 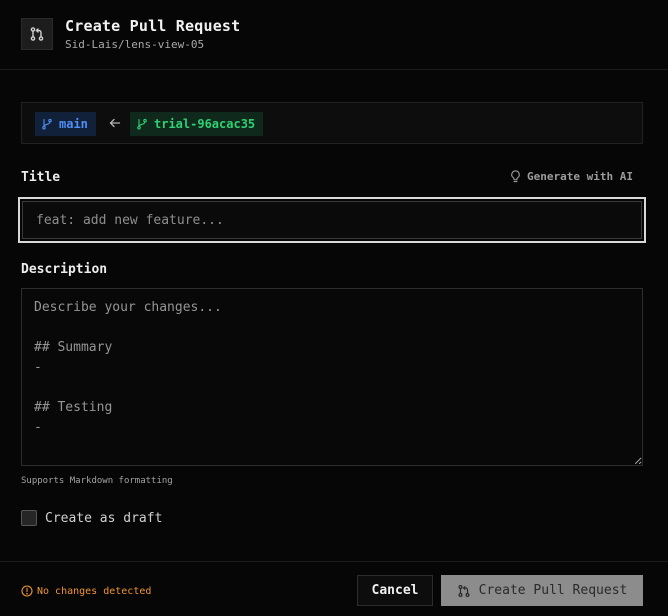 I want to click on draft-option: Create as draft, so click(x=91, y=518).